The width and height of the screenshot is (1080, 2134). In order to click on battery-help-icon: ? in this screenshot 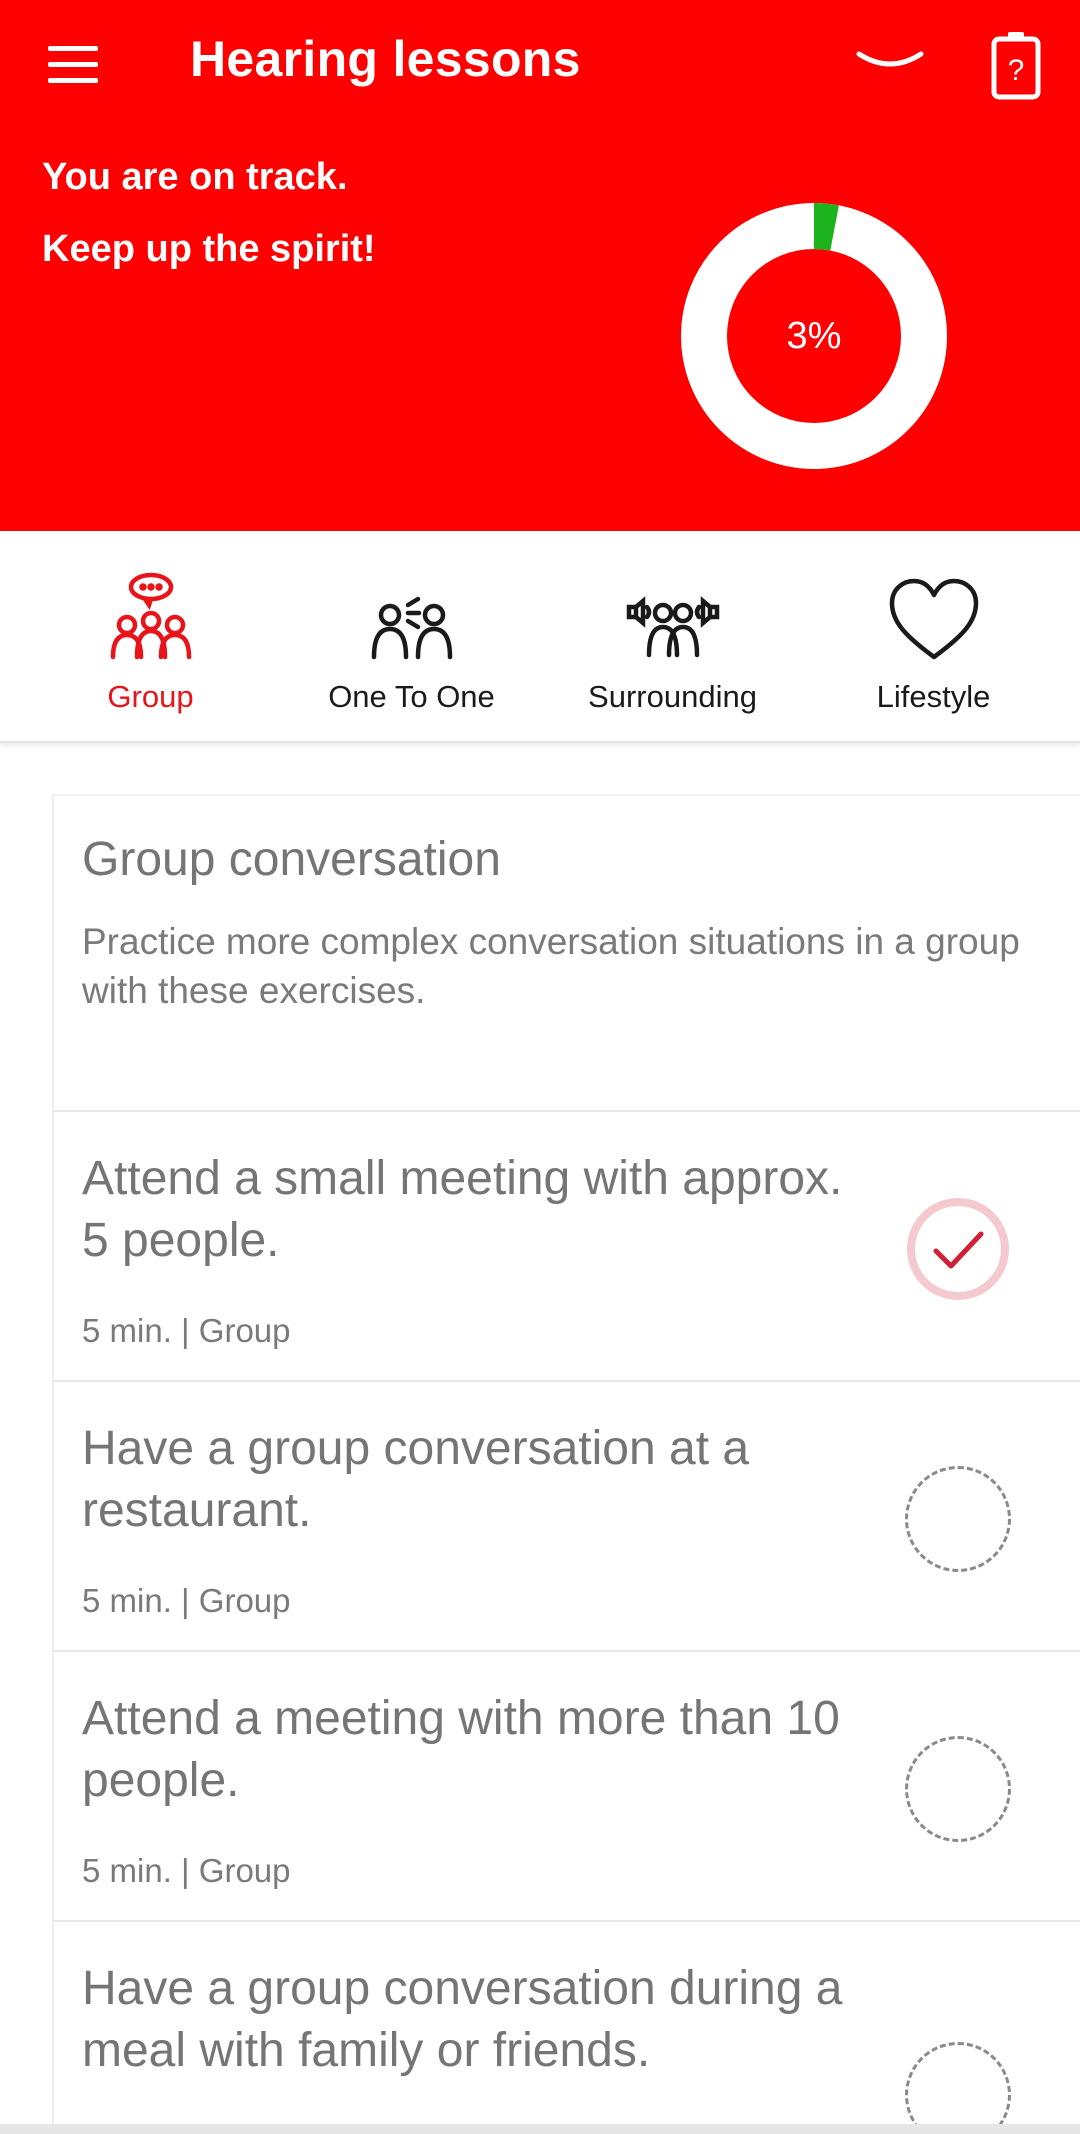, I will do `click(1016, 65)`.